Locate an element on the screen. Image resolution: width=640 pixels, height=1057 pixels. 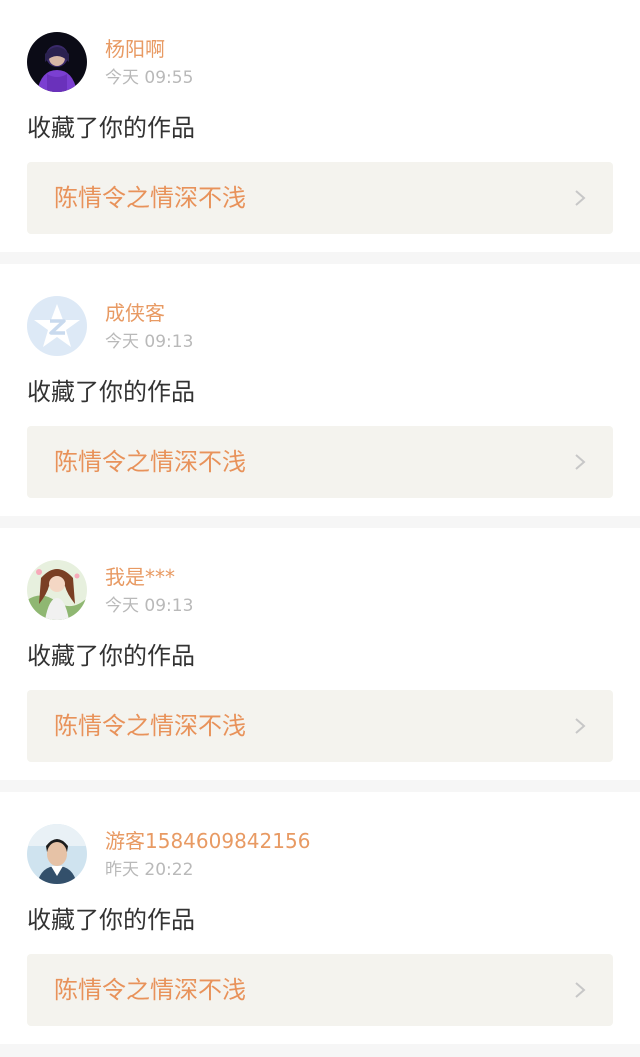
user-avatar-purple-hoodie-icon is located at coordinates (57, 62).